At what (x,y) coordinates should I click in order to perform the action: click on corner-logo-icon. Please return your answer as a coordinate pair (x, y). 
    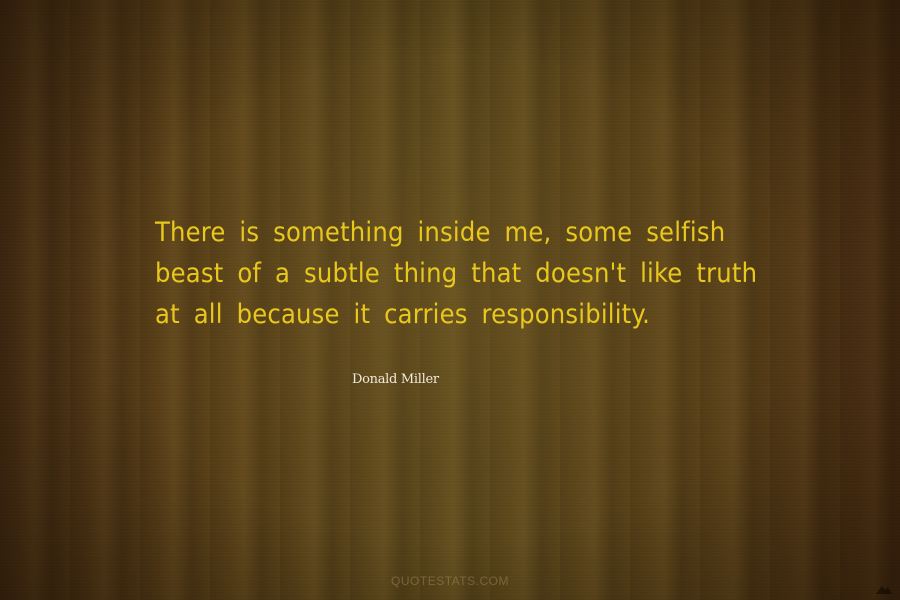
    Looking at the image, I should click on (884, 590).